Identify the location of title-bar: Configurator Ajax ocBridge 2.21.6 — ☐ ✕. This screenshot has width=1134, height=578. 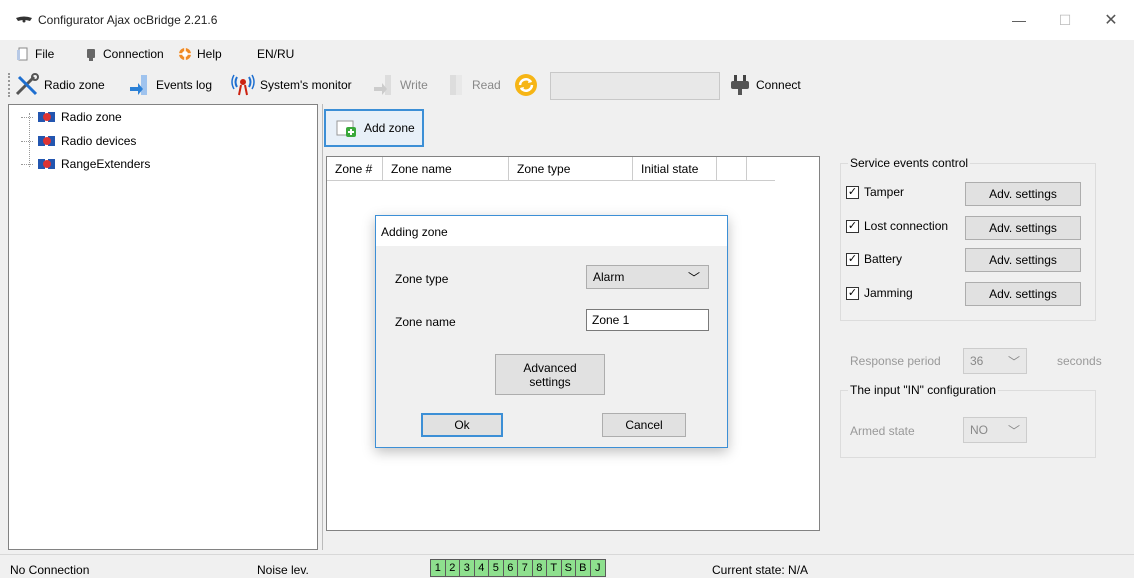
(567, 20).